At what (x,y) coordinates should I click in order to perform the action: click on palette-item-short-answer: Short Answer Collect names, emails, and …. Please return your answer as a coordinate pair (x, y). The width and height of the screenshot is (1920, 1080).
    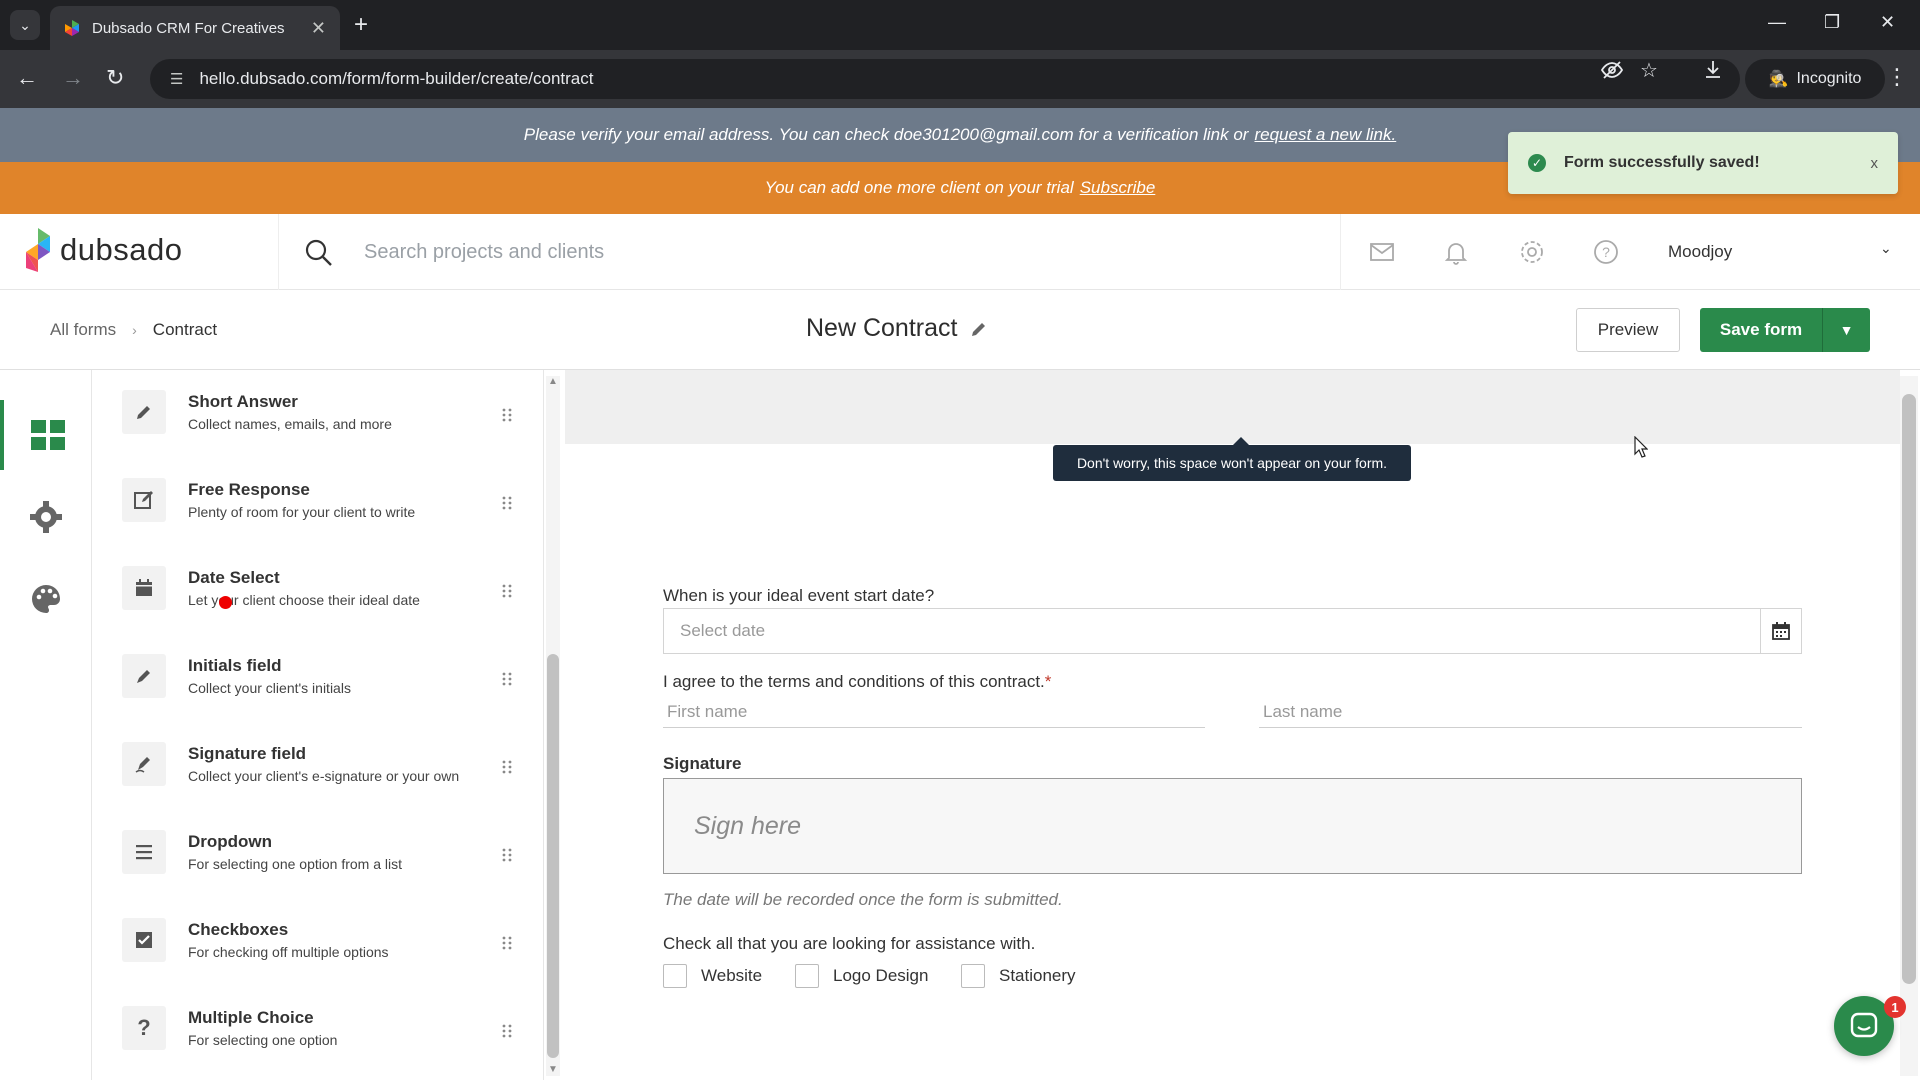
    Looking at the image, I should click on (317, 419).